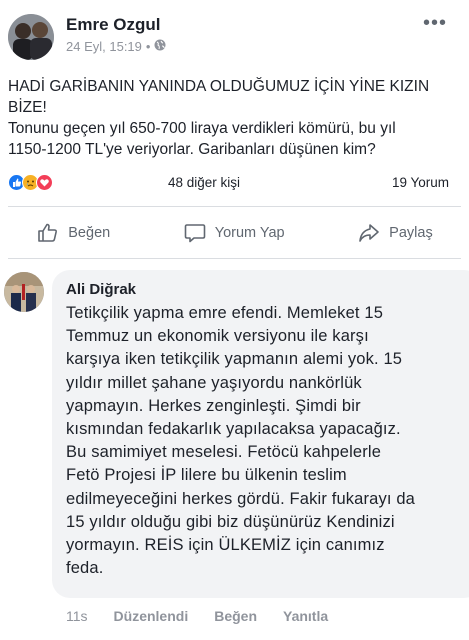 This screenshot has height=640, width=469. Describe the element at coordinates (204, 182) in the screenshot. I see `reactions-count: 48 diğer kişi` at that location.